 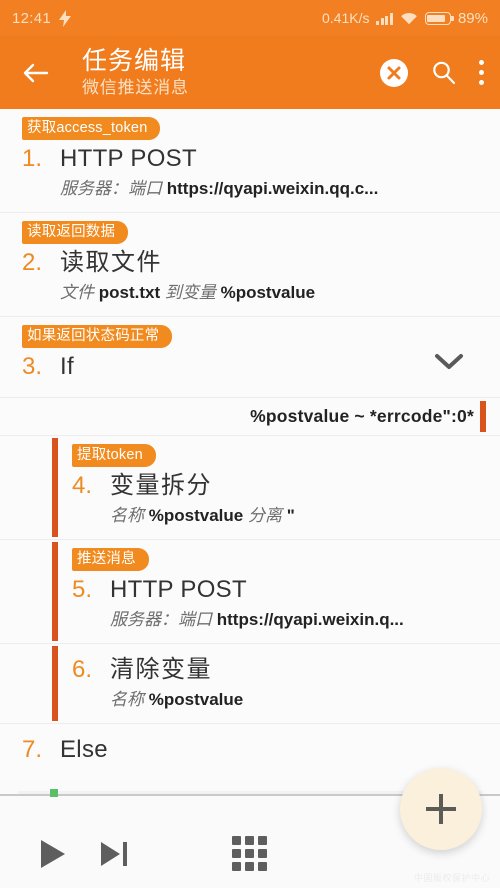 What do you see at coordinates (290, 515) in the screenshot?
I see `step-detail-value: "` at bounding box center [290, 515].